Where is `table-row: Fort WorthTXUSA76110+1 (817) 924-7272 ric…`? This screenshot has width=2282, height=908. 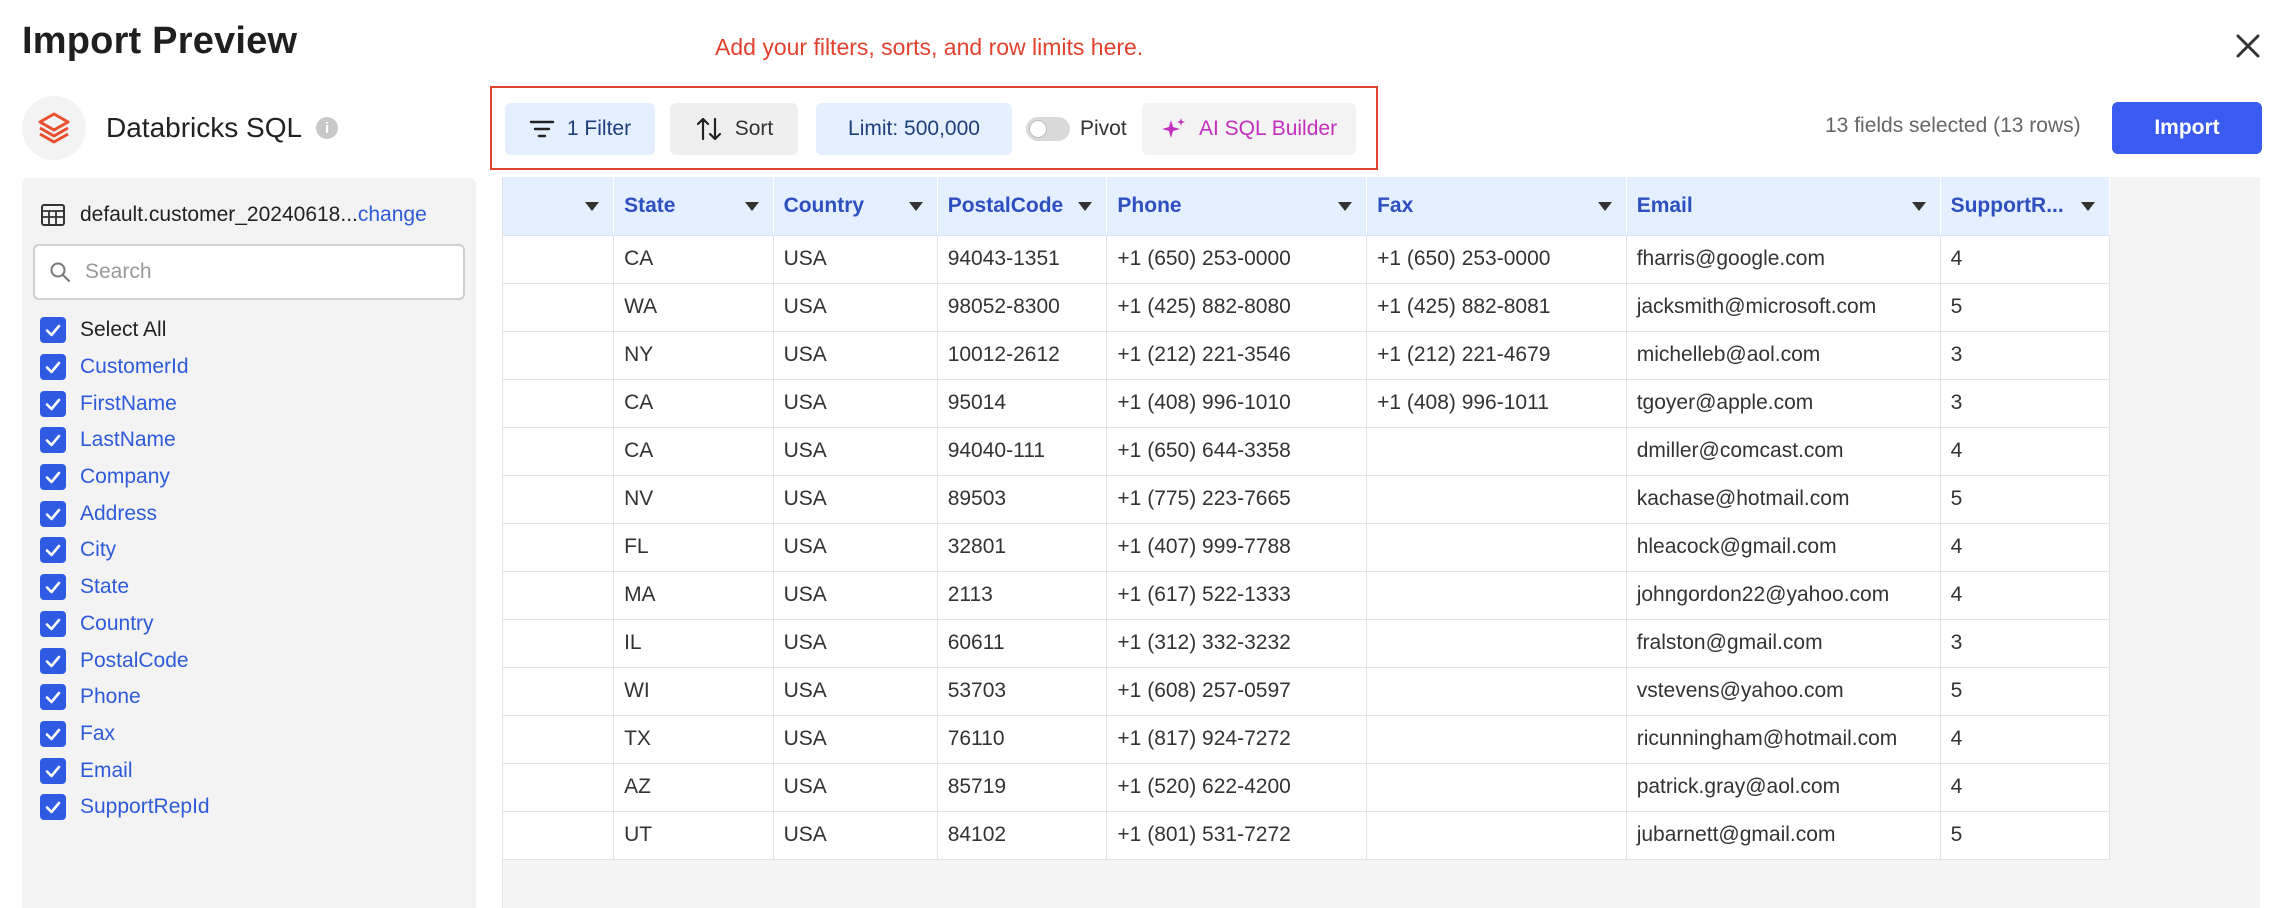 table-row: Fort WorthTXUSA76110+1 (817) 924-7272 ric… is located at coordinates (1307, 739).